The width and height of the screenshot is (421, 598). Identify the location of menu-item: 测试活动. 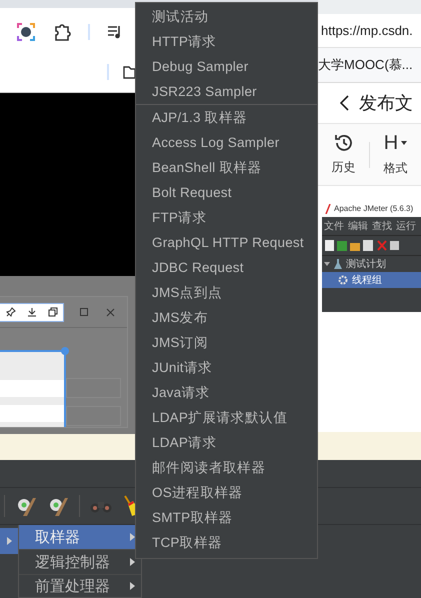
(226, 16).